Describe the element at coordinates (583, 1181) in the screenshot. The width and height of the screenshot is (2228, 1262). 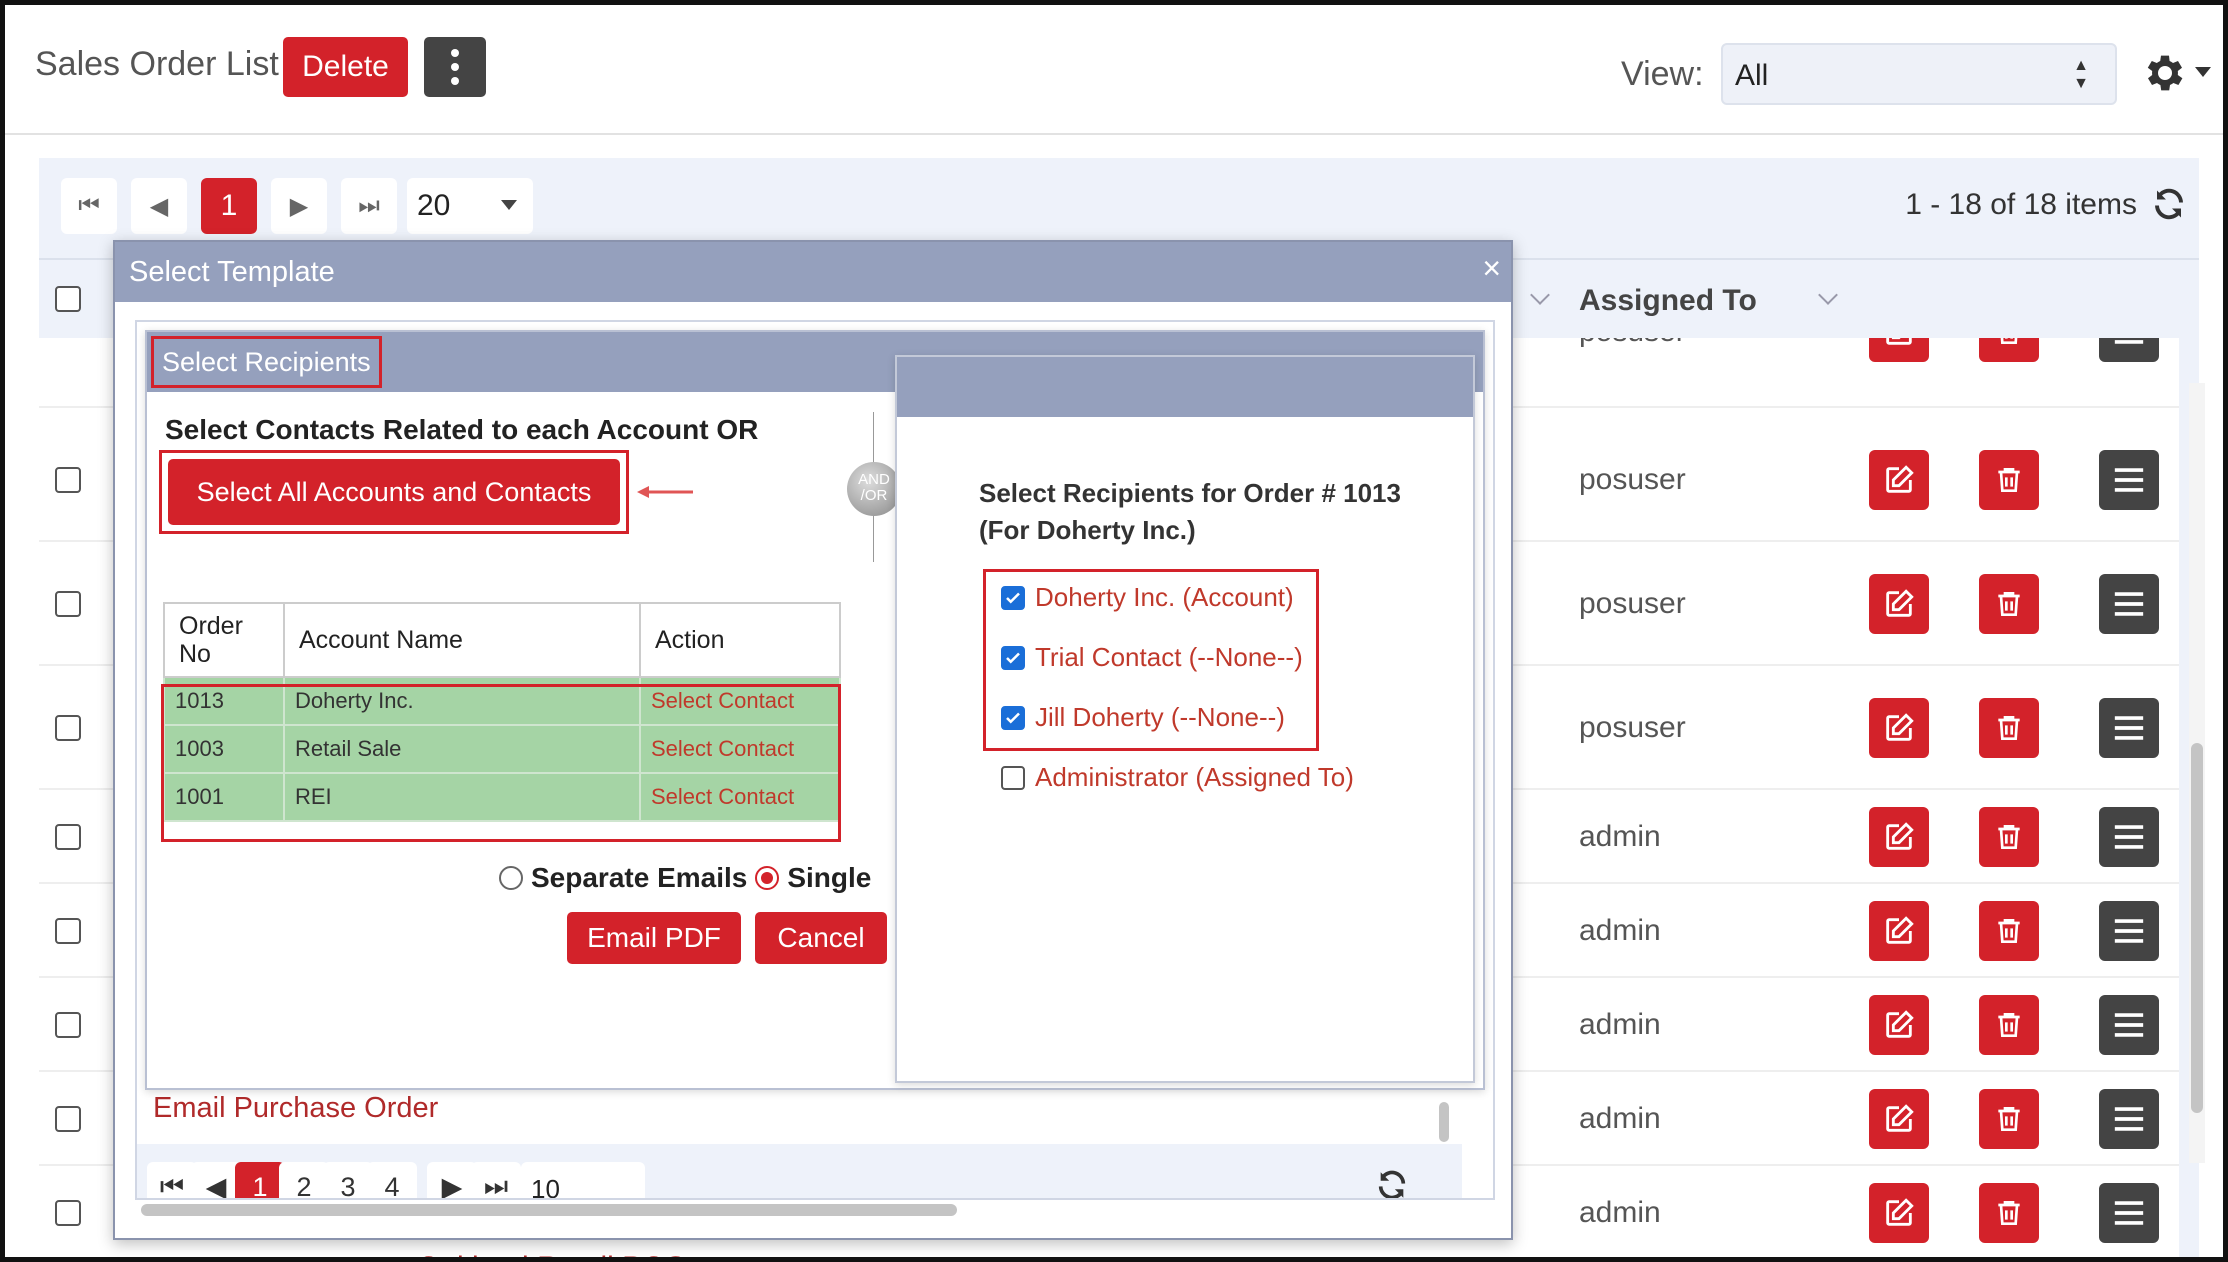
I see `template-page-size: 10` at that location.